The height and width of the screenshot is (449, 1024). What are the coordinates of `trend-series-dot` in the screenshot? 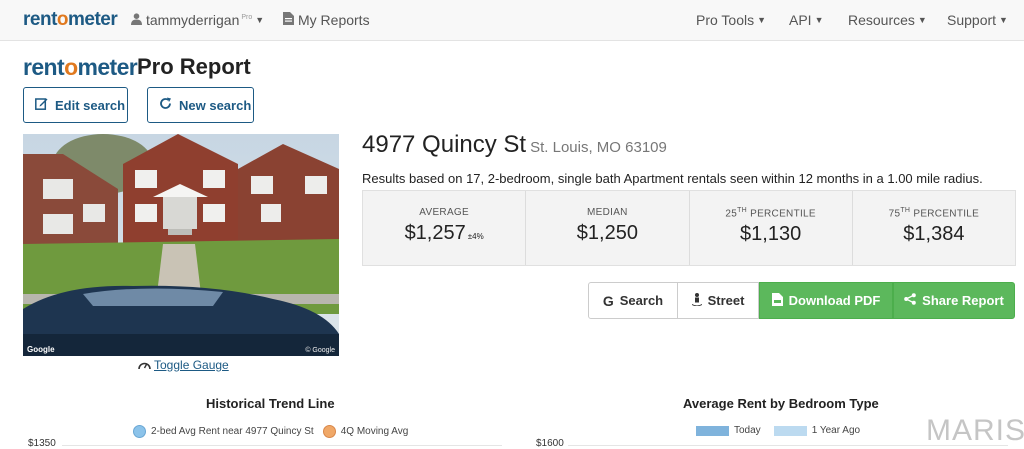 It's located at (139, 431).